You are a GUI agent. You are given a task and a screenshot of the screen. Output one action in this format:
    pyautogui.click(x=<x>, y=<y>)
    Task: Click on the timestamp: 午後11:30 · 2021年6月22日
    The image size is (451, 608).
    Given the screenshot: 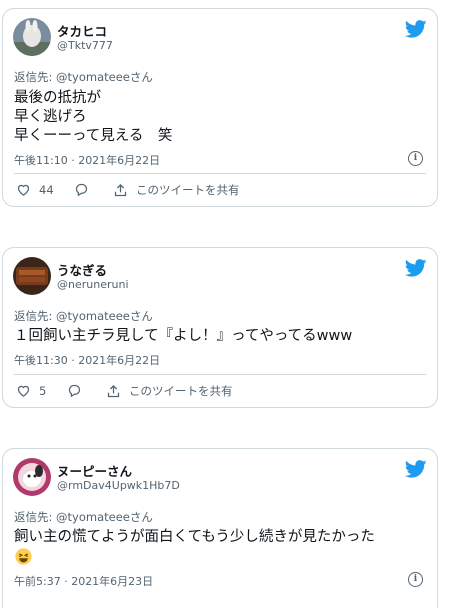 What is the action you would take?
    pyautogui.click(x=87, y=360)
    